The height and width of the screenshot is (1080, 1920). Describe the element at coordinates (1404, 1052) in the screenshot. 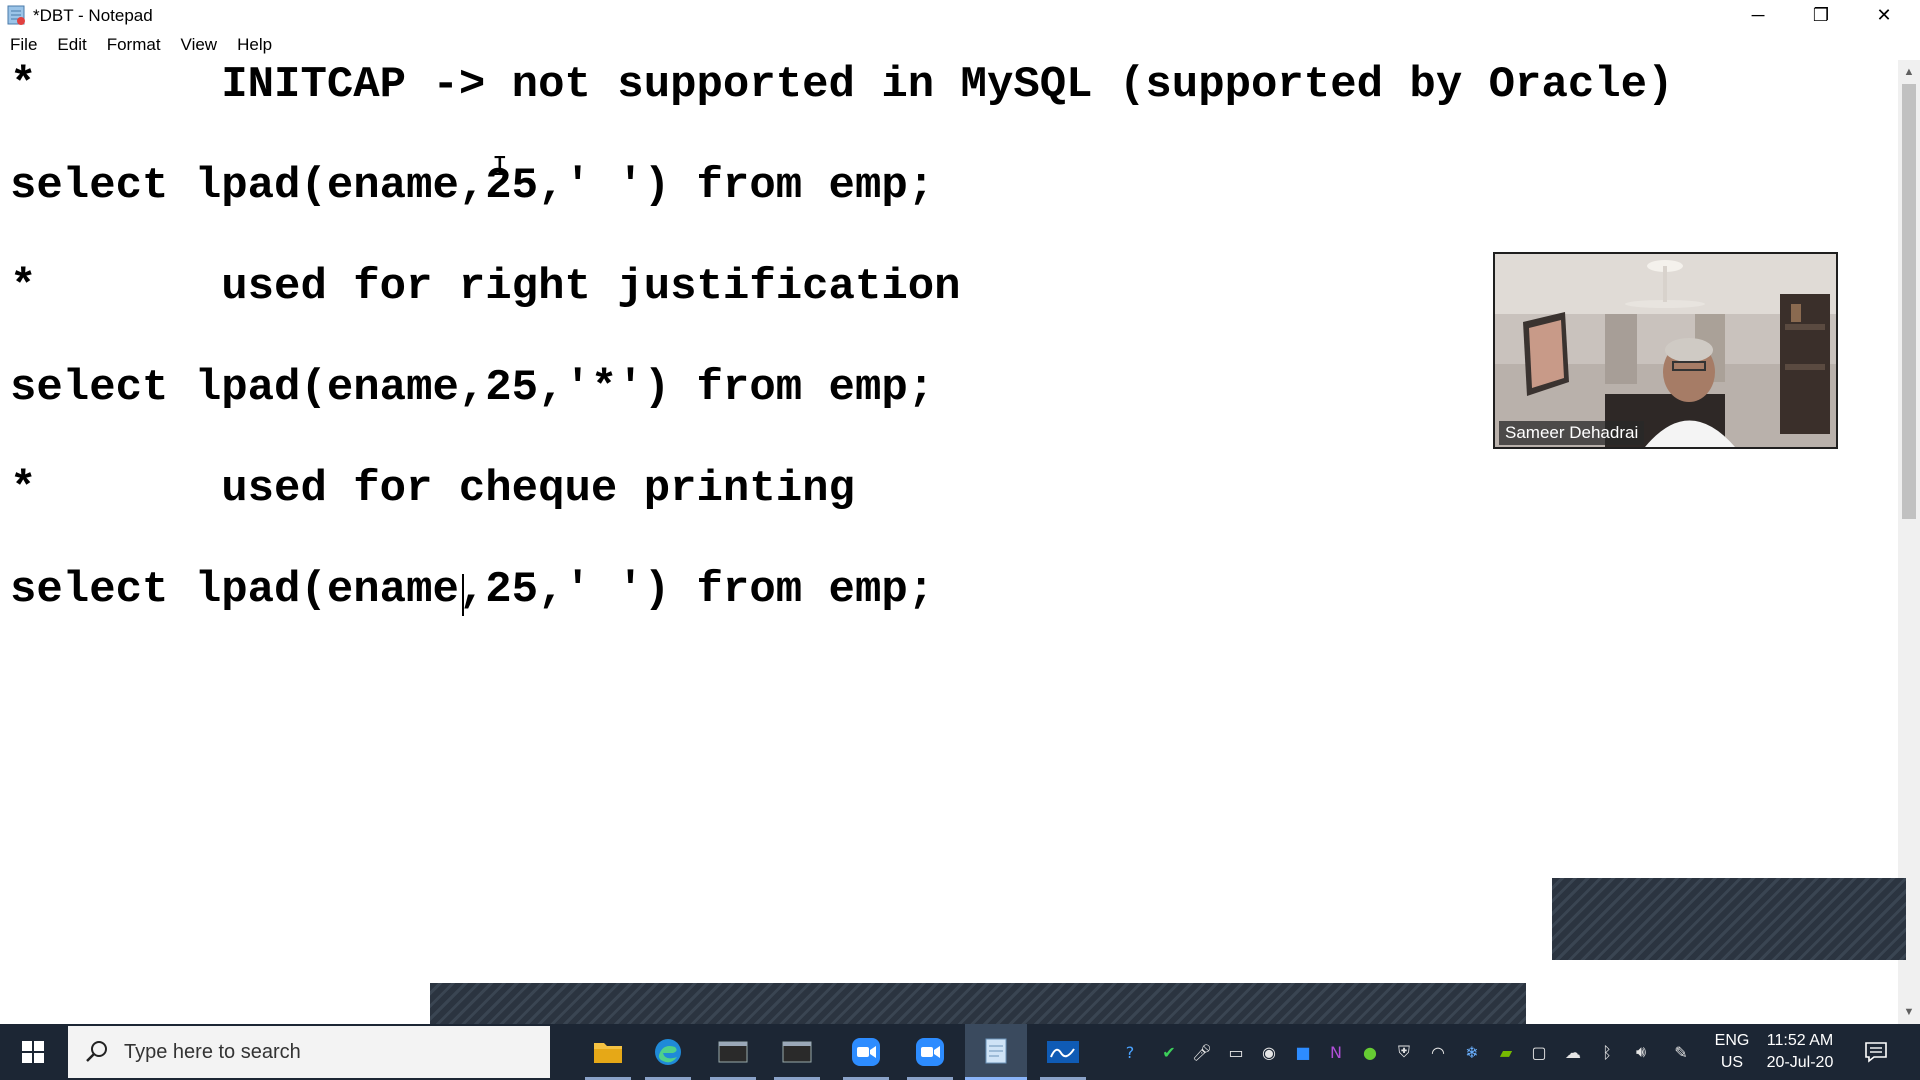

I see `security-shield-icon: ⛨` at that location.